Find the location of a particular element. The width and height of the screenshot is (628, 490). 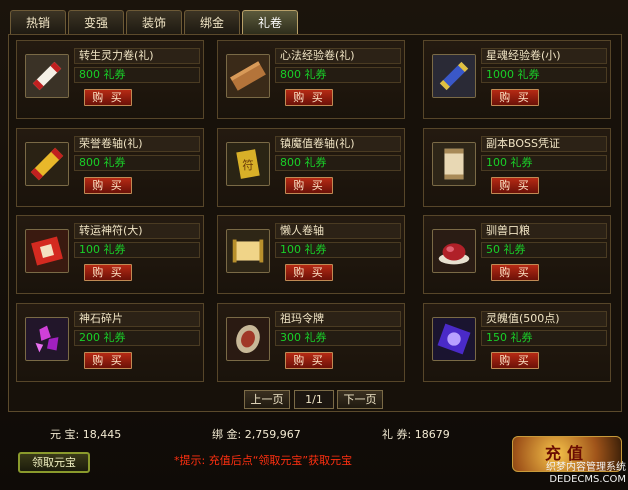

claim-yuanbao-button: 领取元宝 is located at coordinates (54, 462).